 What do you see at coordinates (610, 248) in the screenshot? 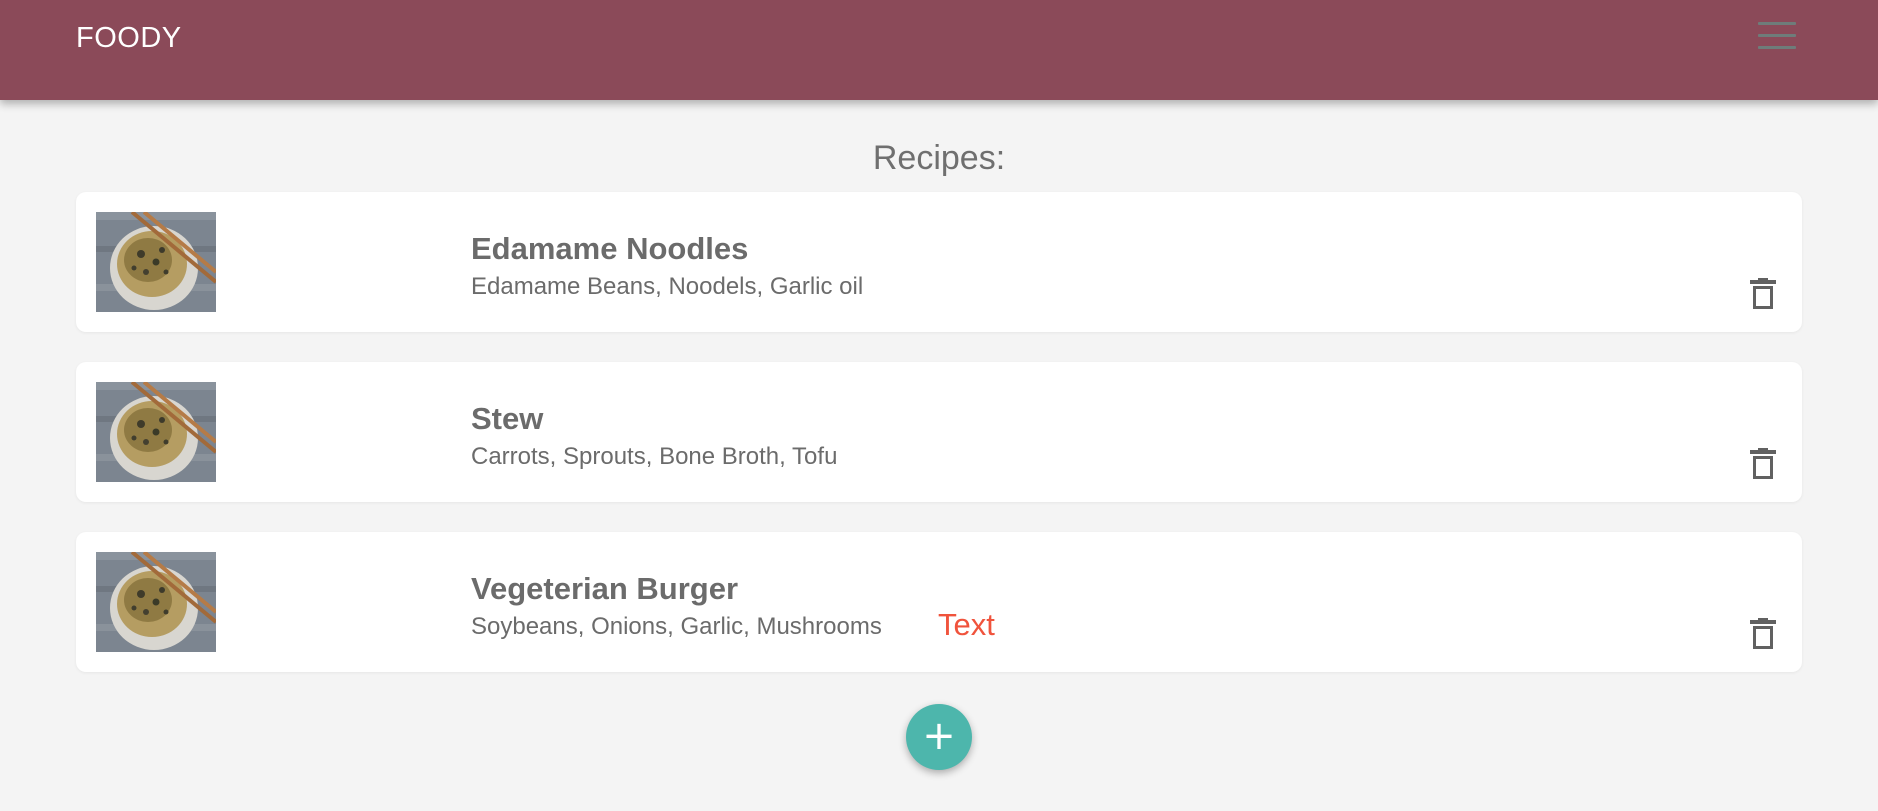
I see `recipe-name: Edamame Noodles` at bounding box center [610, 248].